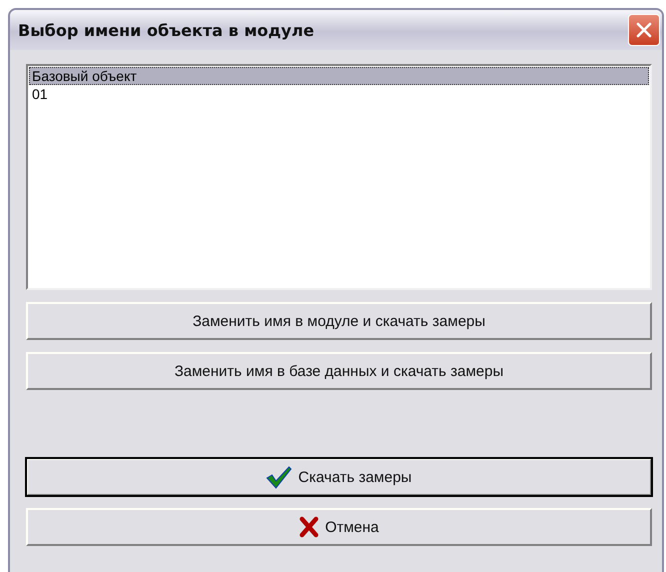 The width and height of the screenshot is (666, 572). What do you see at coordinates (309, 527) in the screenshot?
I see `cross-icon` at bounding box center [309, 527].